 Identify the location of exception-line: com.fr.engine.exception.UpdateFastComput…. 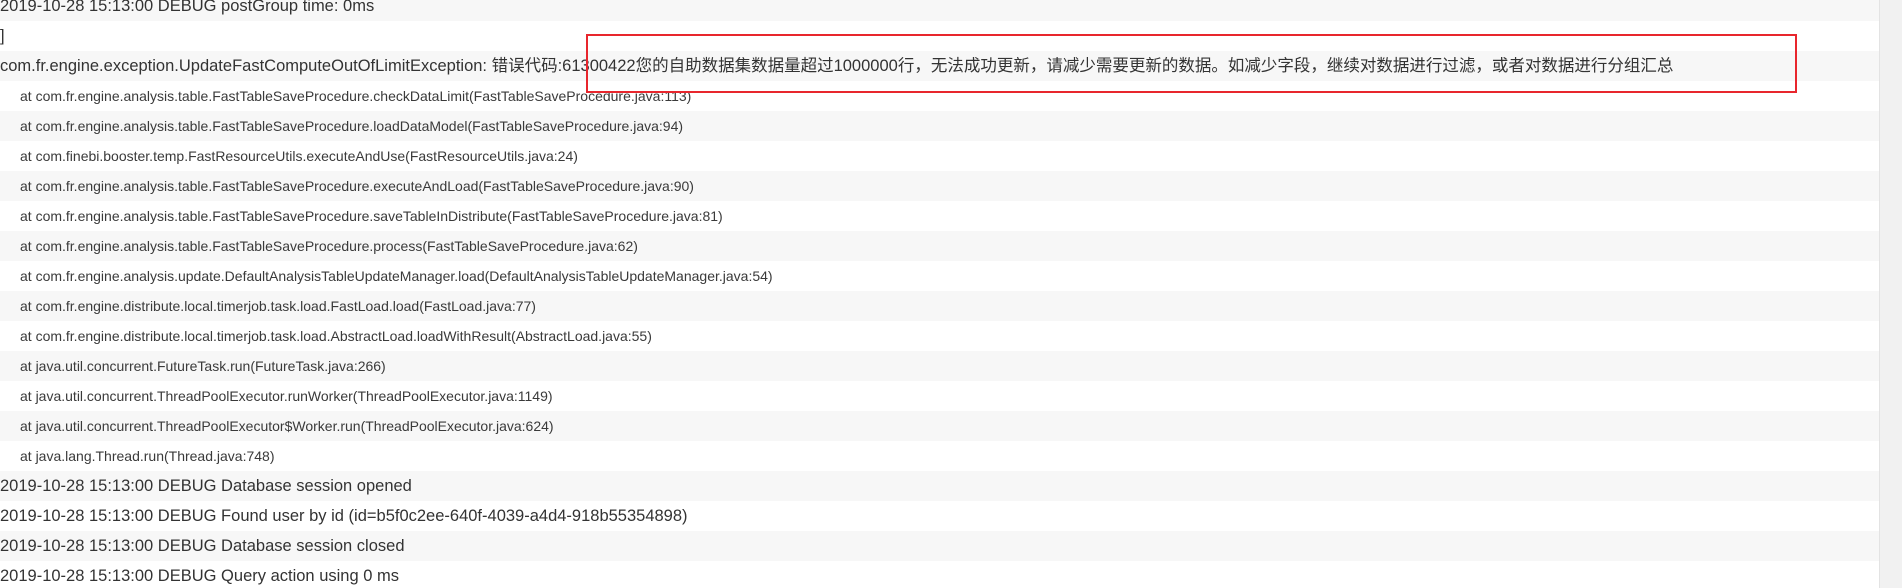
(940, 66).